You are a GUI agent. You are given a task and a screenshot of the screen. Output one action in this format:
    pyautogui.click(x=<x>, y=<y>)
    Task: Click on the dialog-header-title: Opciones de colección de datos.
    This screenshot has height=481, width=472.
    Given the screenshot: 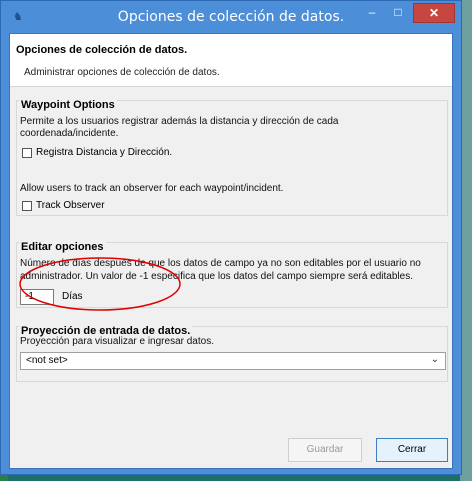 What is the action you would take?
    pyautogui.click(x=102, y=50)
    